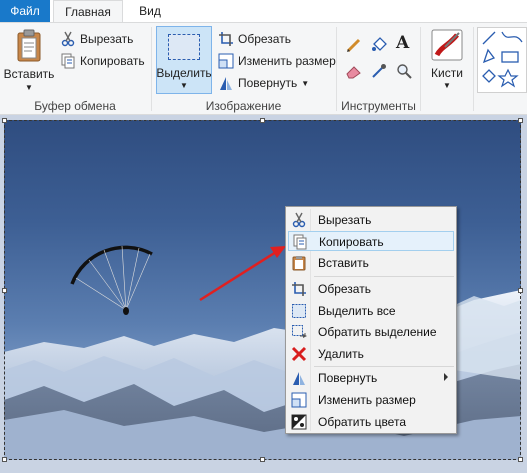 The height and width of the screenshot is (473, 527). I want to click on fill-bucket-icon, so click(379, 45).